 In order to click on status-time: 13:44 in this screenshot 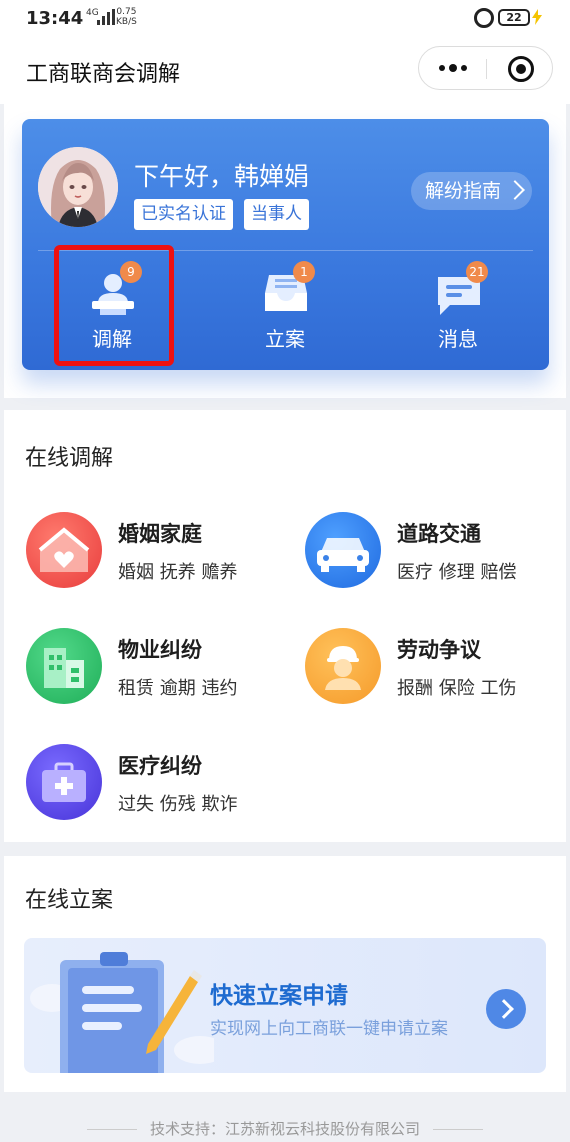, I will do `click(55, 18)`.